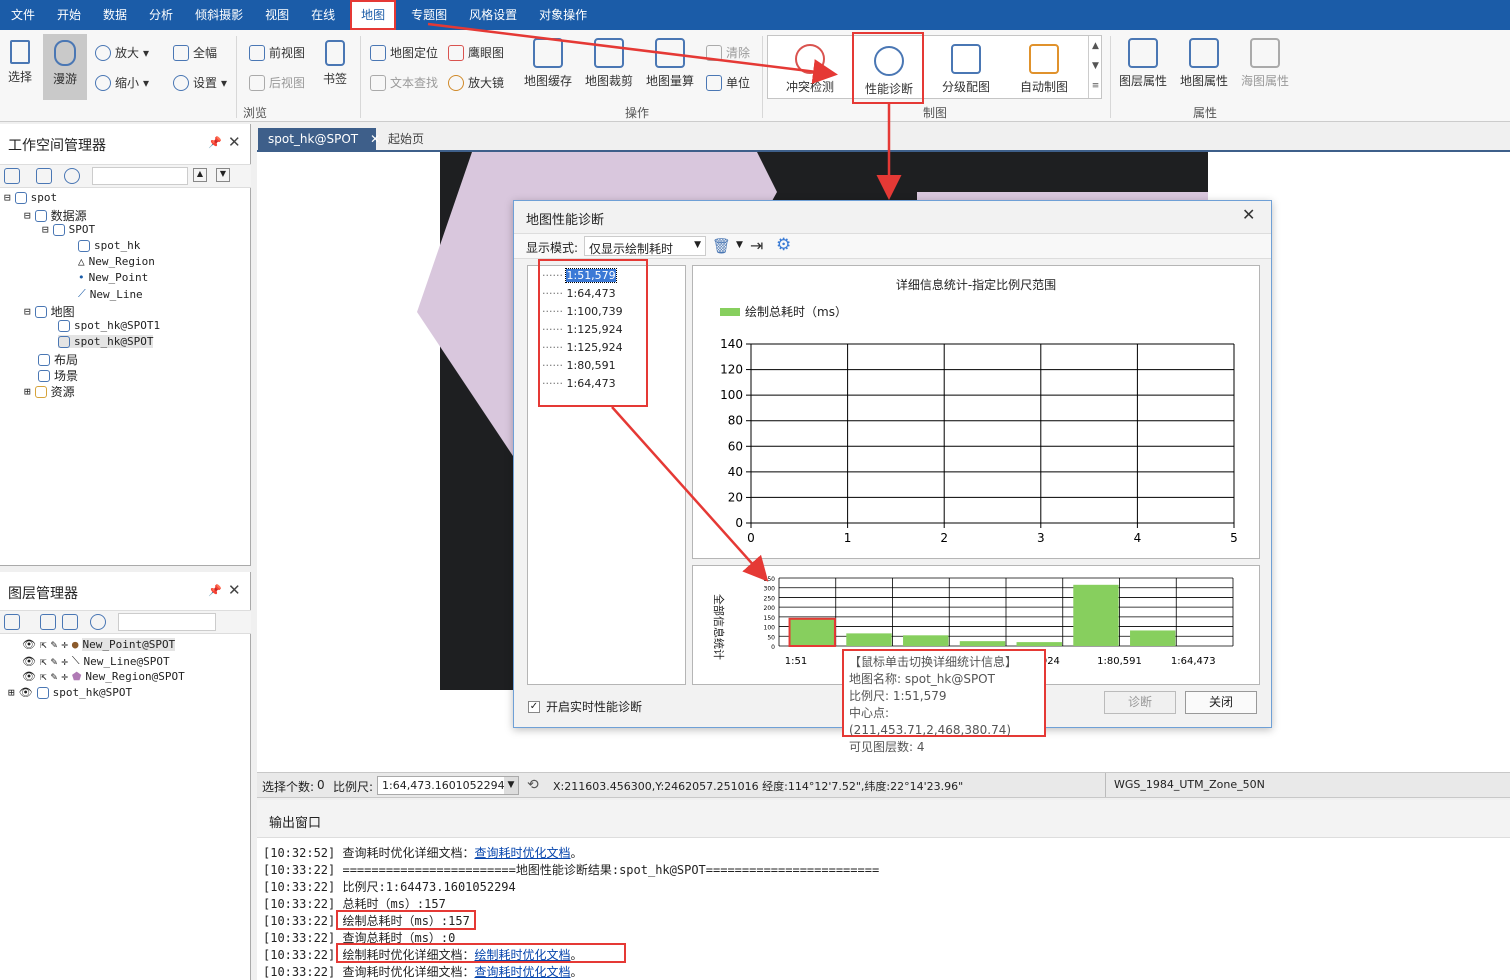  Describe the element at coordinates (65, 67) in the screenshot. I see `pan-button: 漫游` at that location.